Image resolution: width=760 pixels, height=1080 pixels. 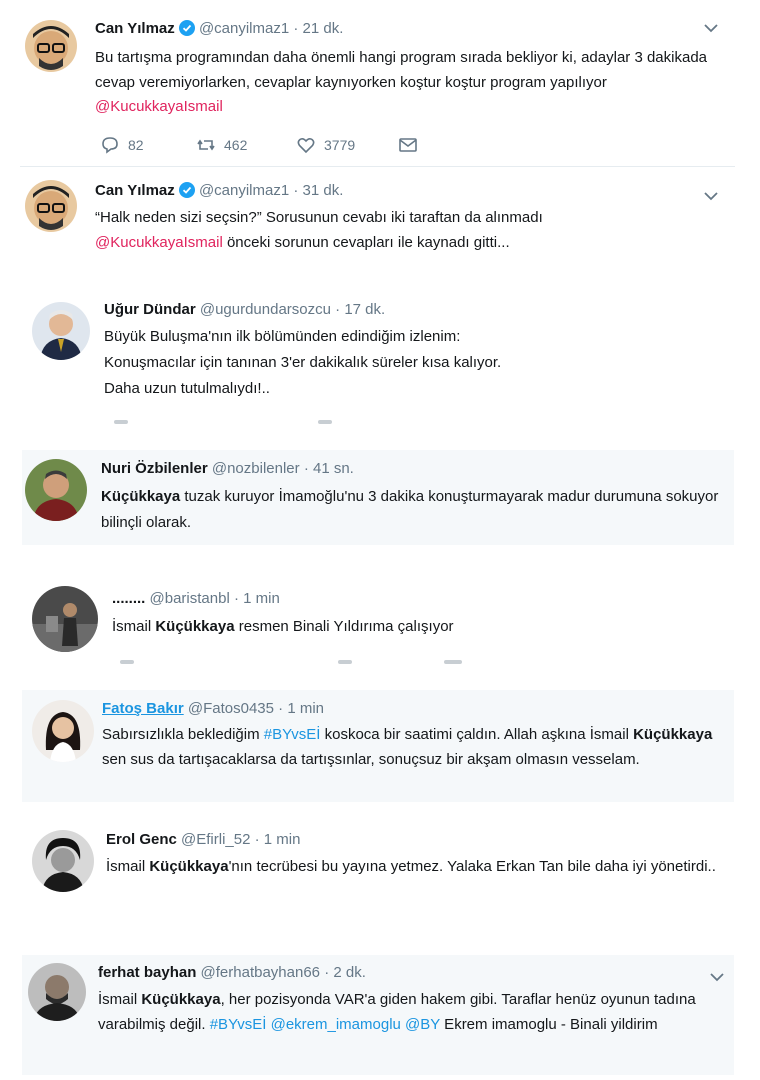 What do you see at coordinates (422, 1024) in the screenshot?
I see `mention-link: @BY` at bounding box center [422, 1024].